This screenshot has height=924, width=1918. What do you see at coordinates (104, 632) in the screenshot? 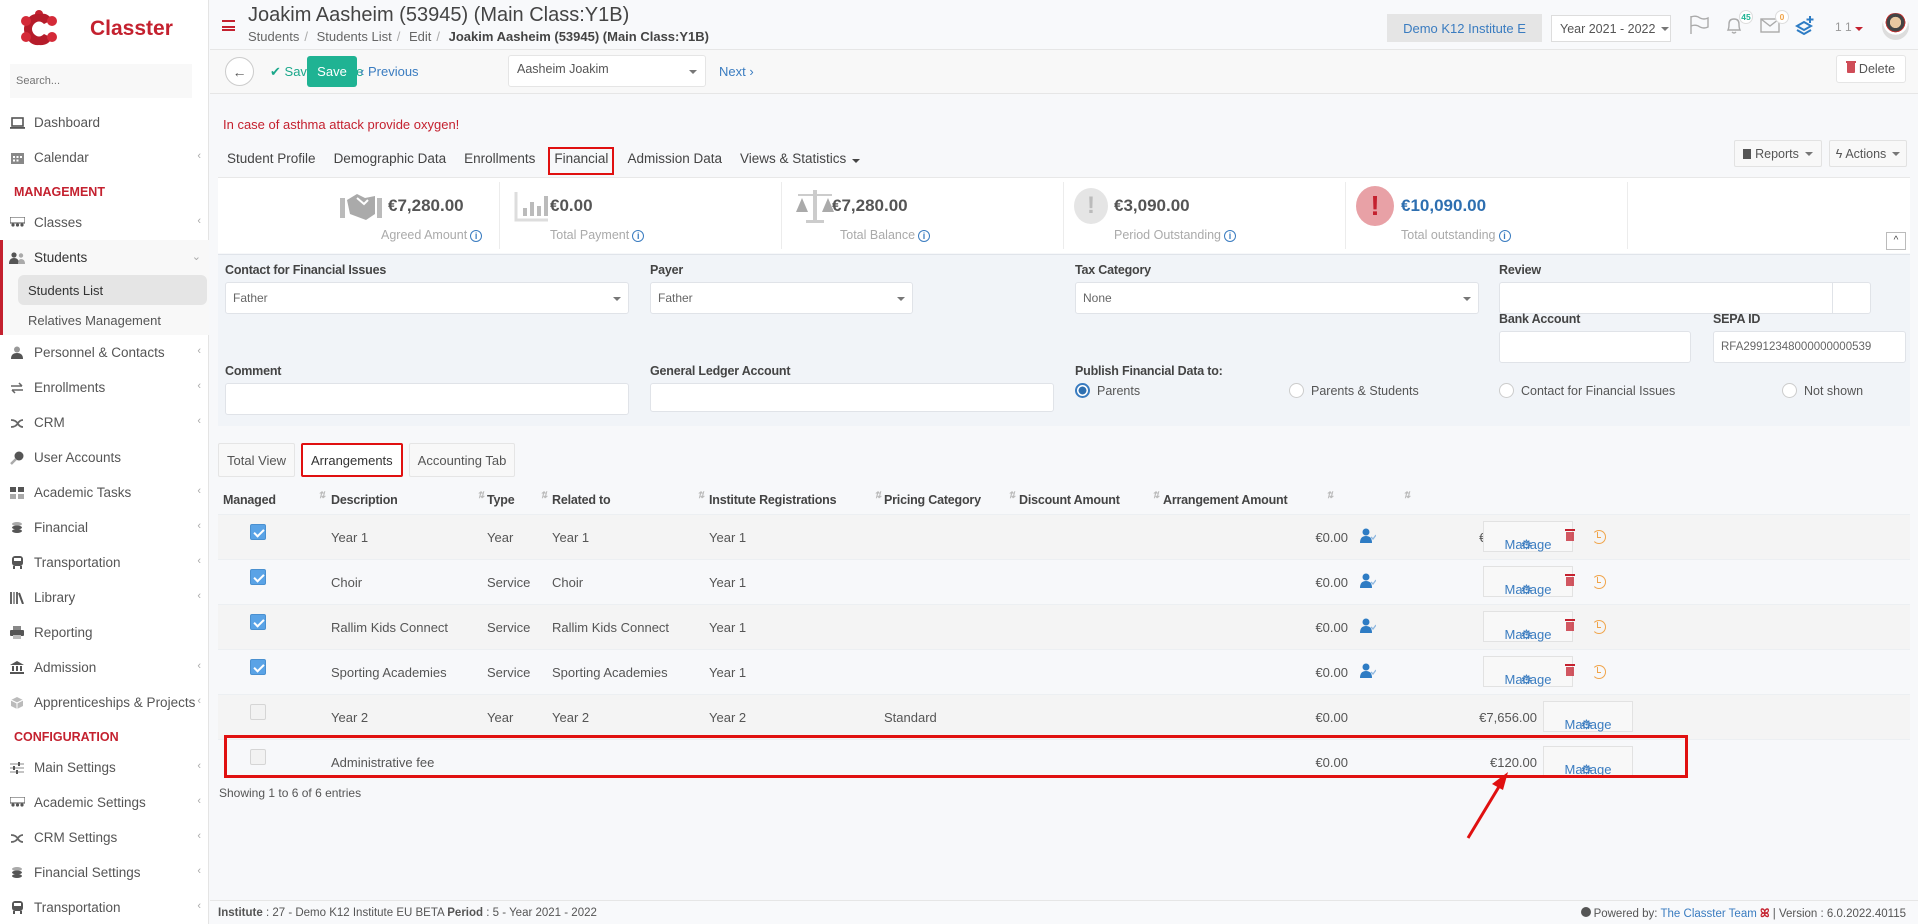
I see `sidebar-item-reporting: Reporting` at bounding box center [104, 632].